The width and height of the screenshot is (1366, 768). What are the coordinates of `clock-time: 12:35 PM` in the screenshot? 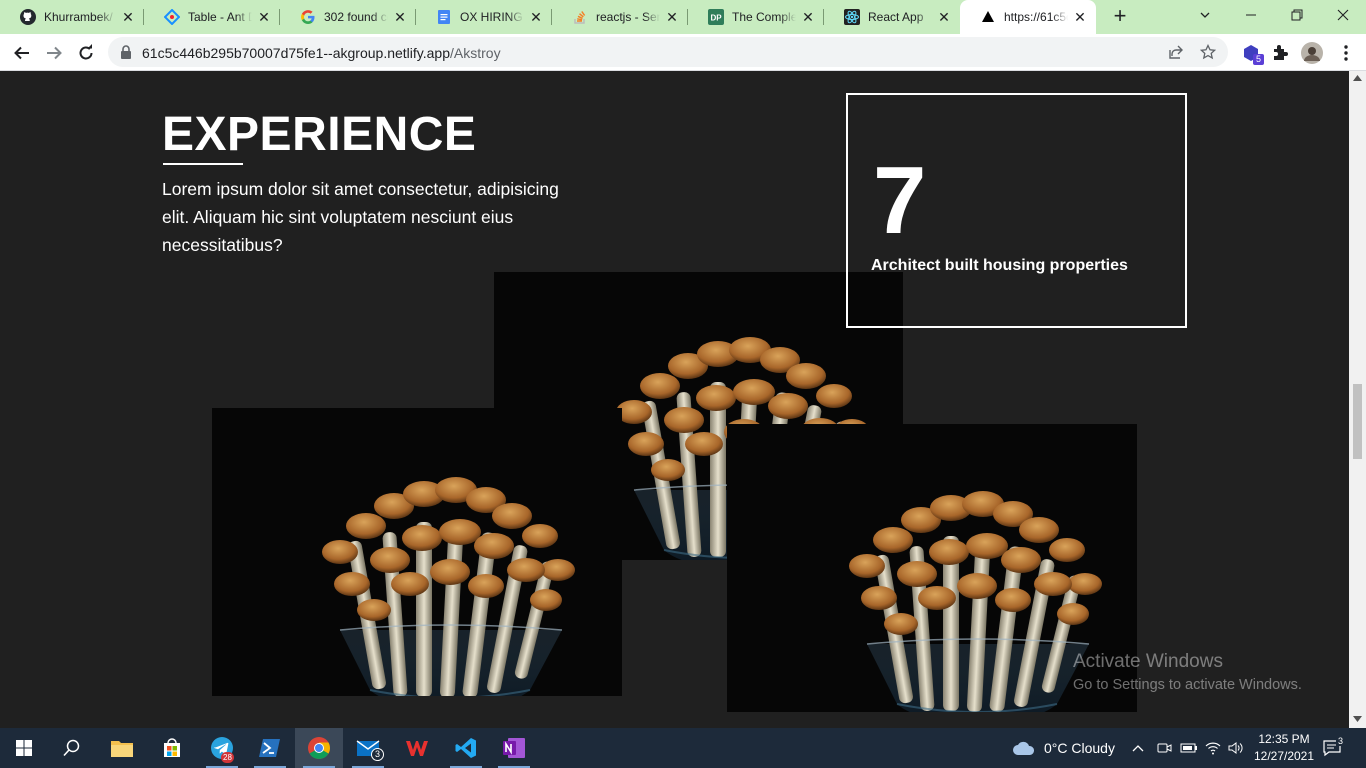 It's located at (1284, 739).